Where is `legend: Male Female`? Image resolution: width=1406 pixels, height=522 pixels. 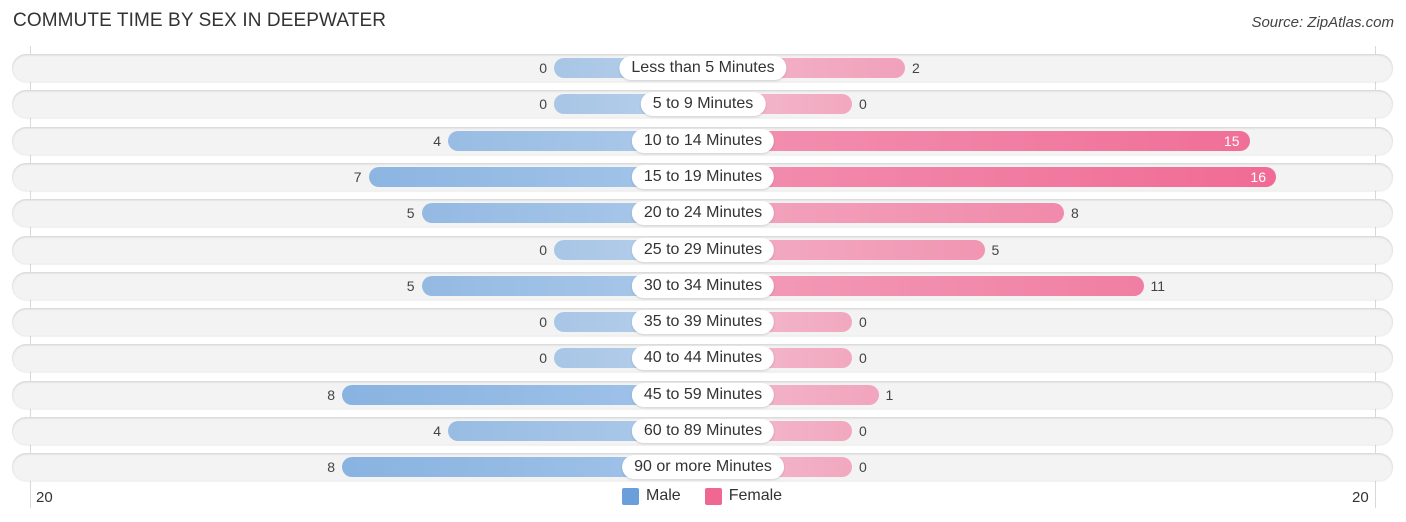
legend: Male Female is located at coordinates (714, 496).